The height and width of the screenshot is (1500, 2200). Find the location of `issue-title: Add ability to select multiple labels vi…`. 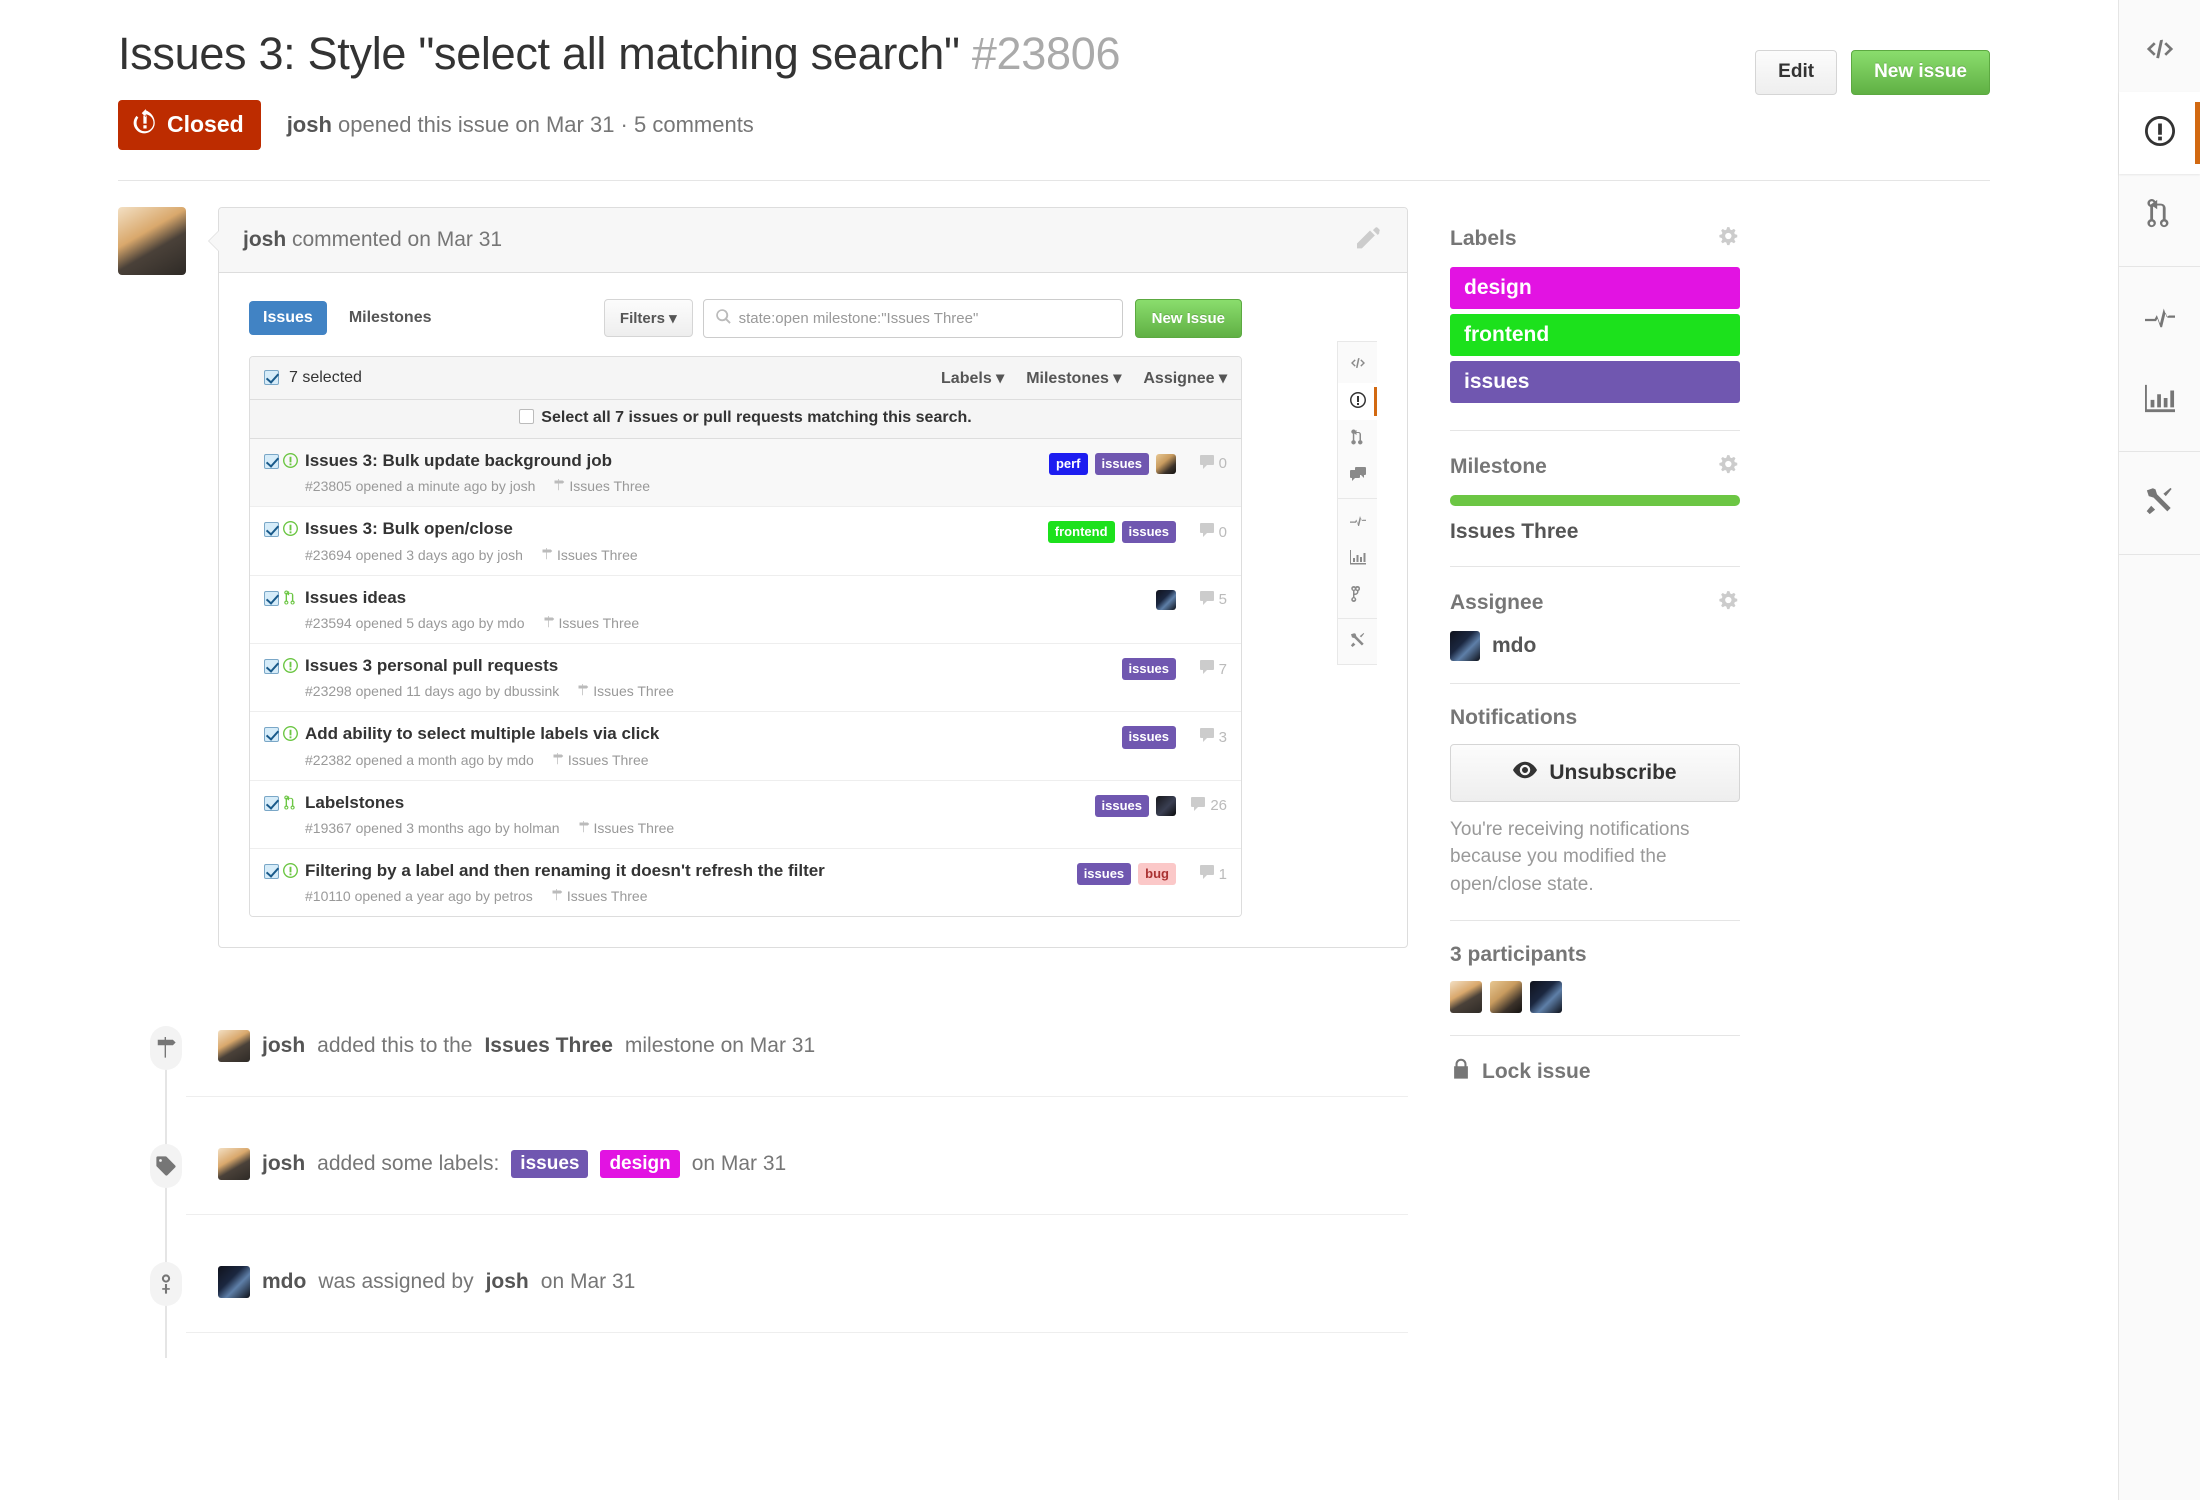

issue-title: Add ability to select multiple labels vi… is located at coordinates (482, 733).